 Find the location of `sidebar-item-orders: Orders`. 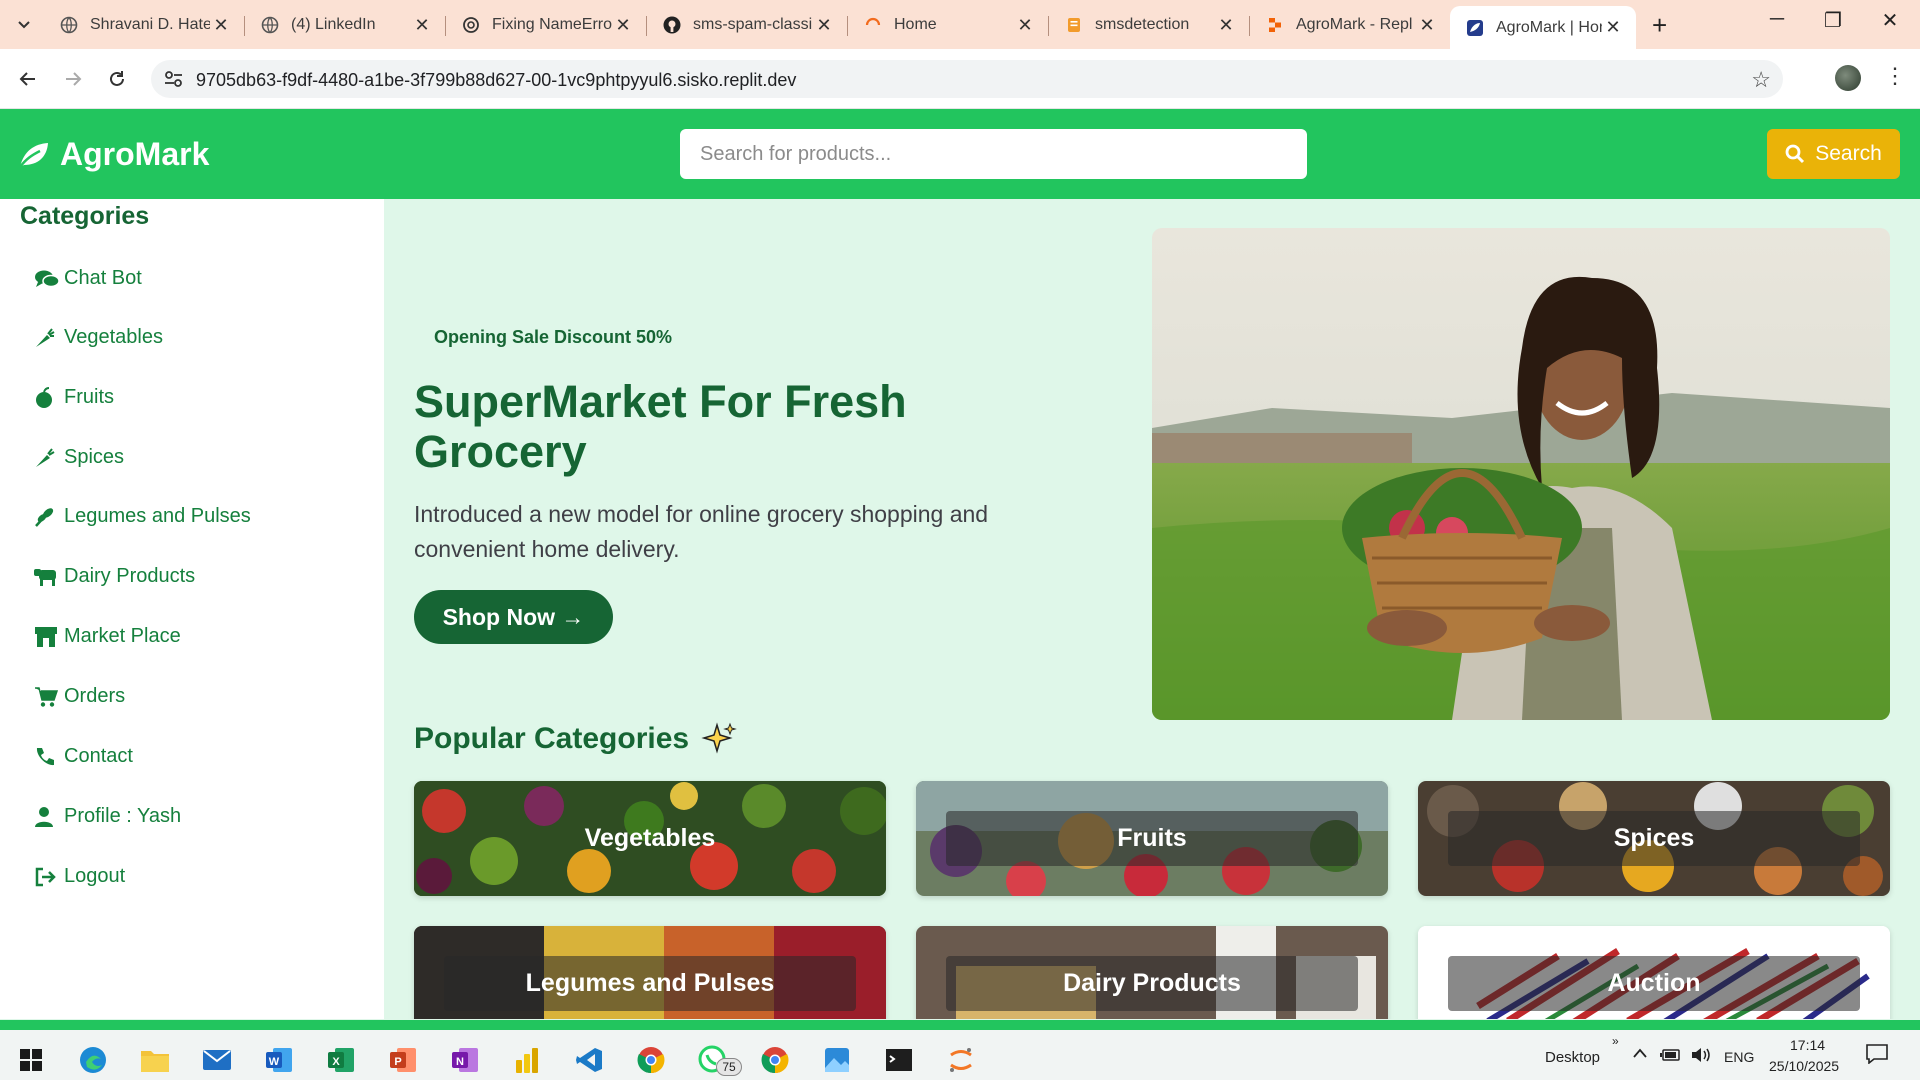

sidebar-item-orders: Orders is located at coordinates (79, 696).